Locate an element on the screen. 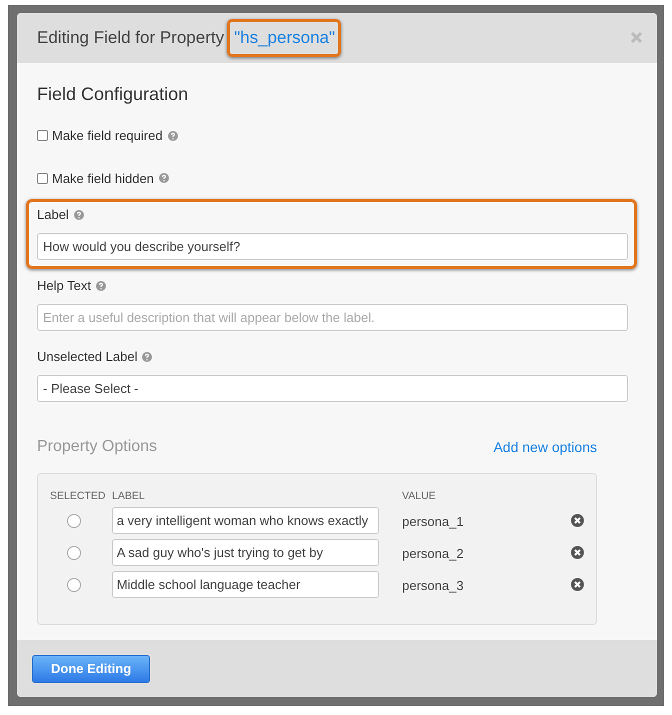  option-label-field: a very intelligent woman who knows exactly is located at coordinates (246, 520).